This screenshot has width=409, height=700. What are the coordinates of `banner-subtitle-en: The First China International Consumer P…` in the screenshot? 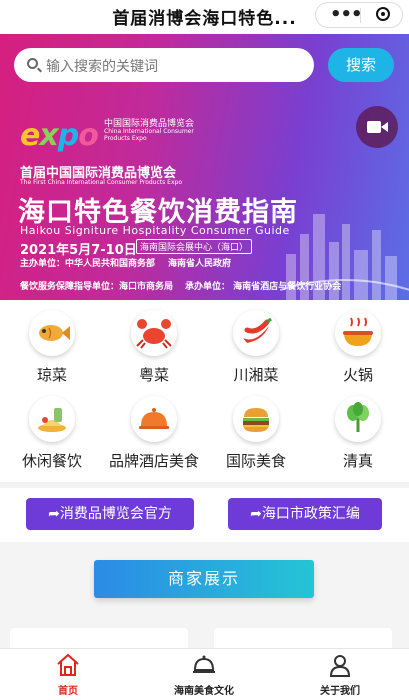 It's located at (101, 182).